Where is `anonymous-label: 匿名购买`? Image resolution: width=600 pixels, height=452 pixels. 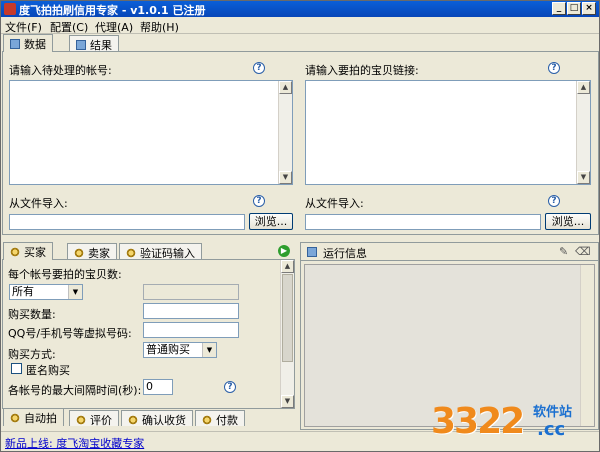 anonymous-label: 匿名购买 is located at coordinates (48, 370).